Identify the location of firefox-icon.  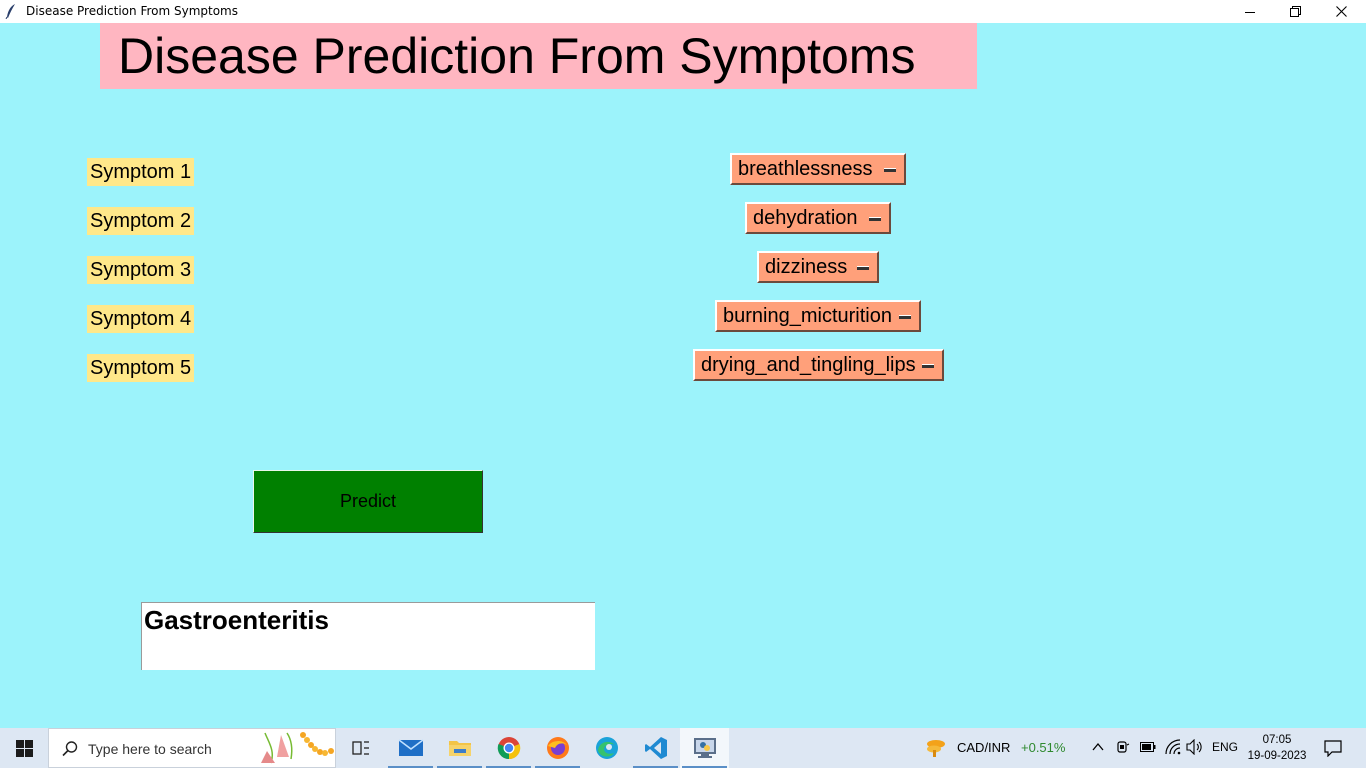
(557, 748).